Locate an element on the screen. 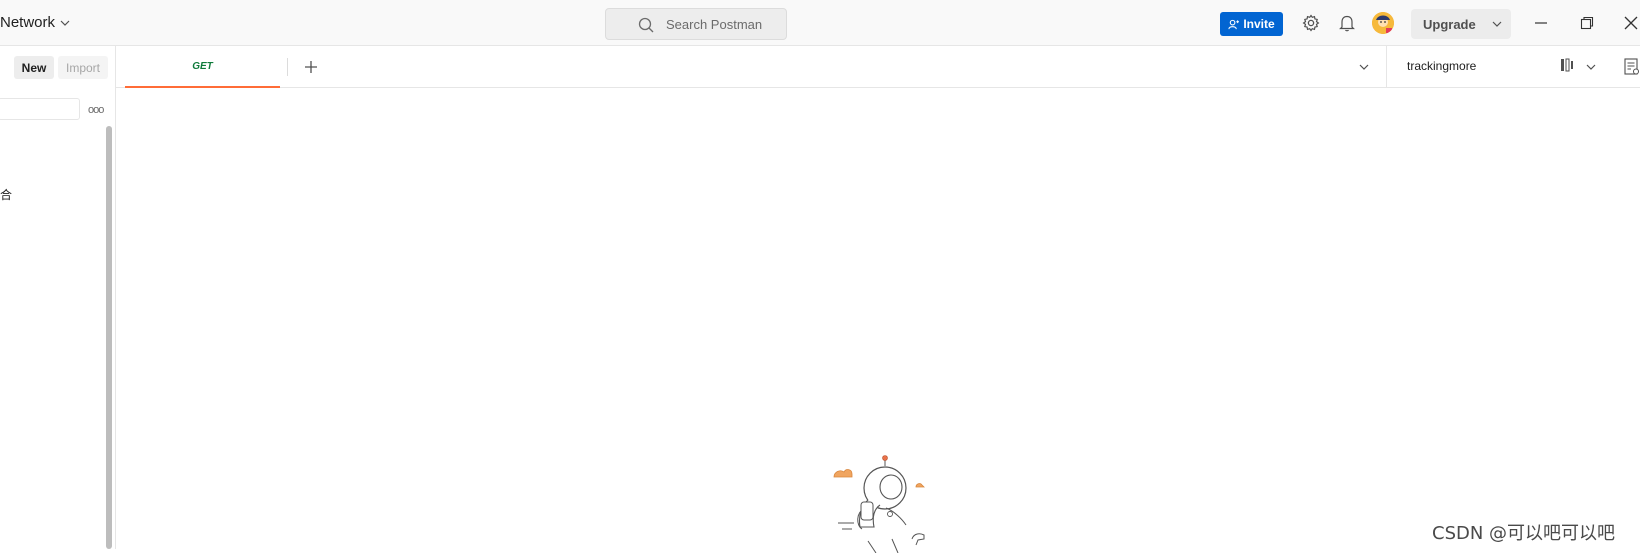  watermark: CSDN @可以吧可以吧 is located at coordinates (1524, 533).